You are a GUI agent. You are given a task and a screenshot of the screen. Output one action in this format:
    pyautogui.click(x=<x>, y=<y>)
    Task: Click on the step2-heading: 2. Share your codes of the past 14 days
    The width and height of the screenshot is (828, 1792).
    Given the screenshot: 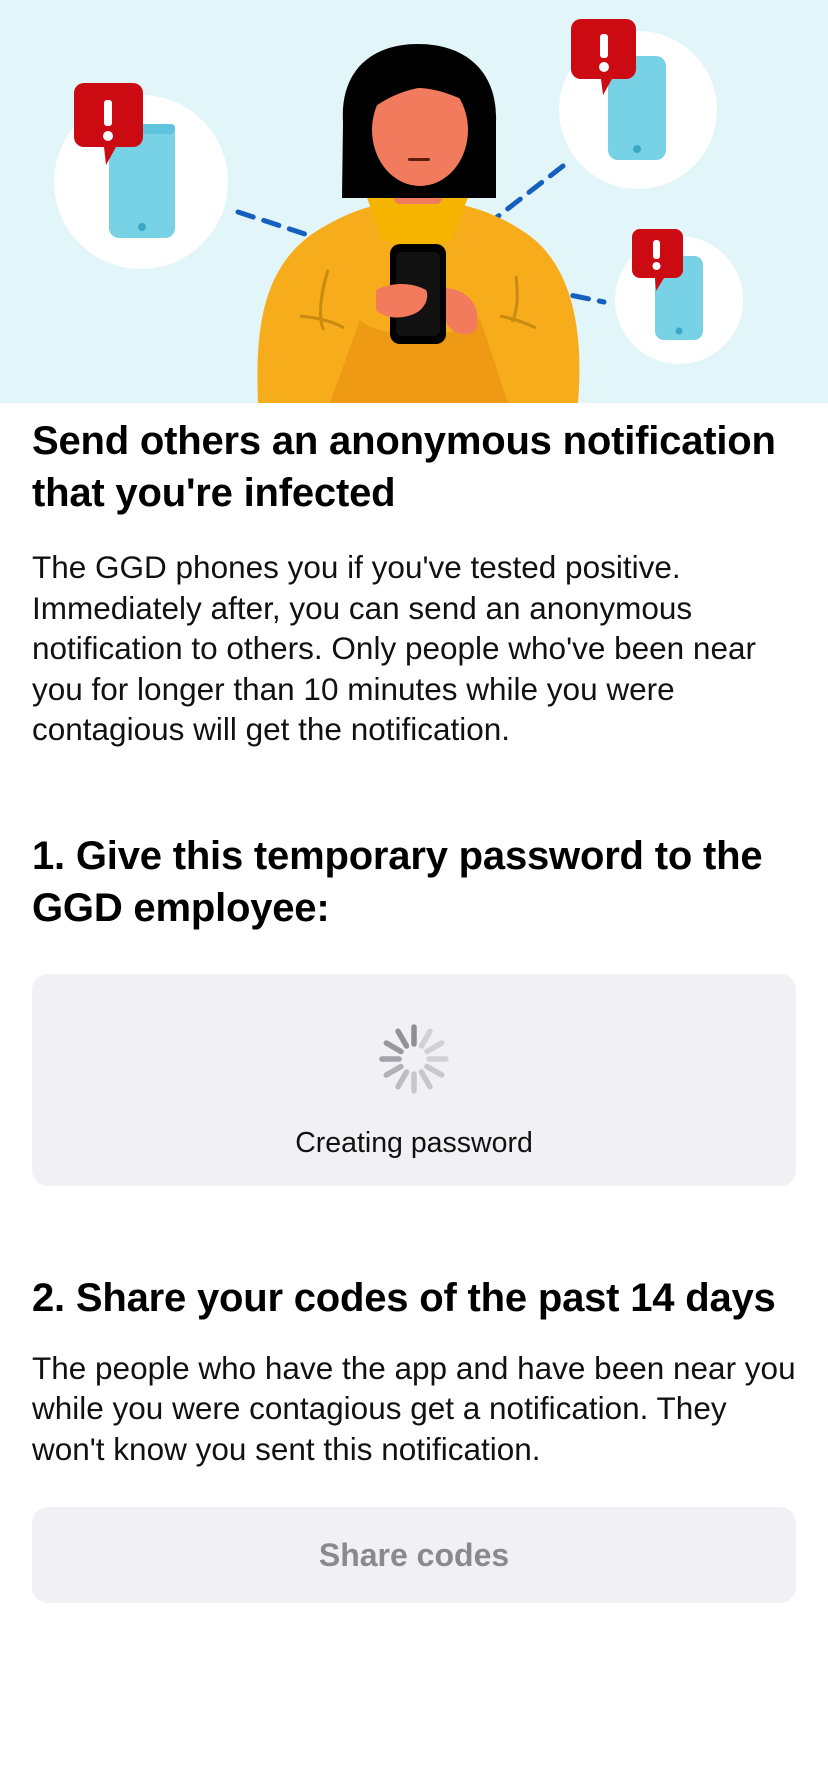 What is the action you would take?
    pyautogui.click(x=404, y=1297)
    